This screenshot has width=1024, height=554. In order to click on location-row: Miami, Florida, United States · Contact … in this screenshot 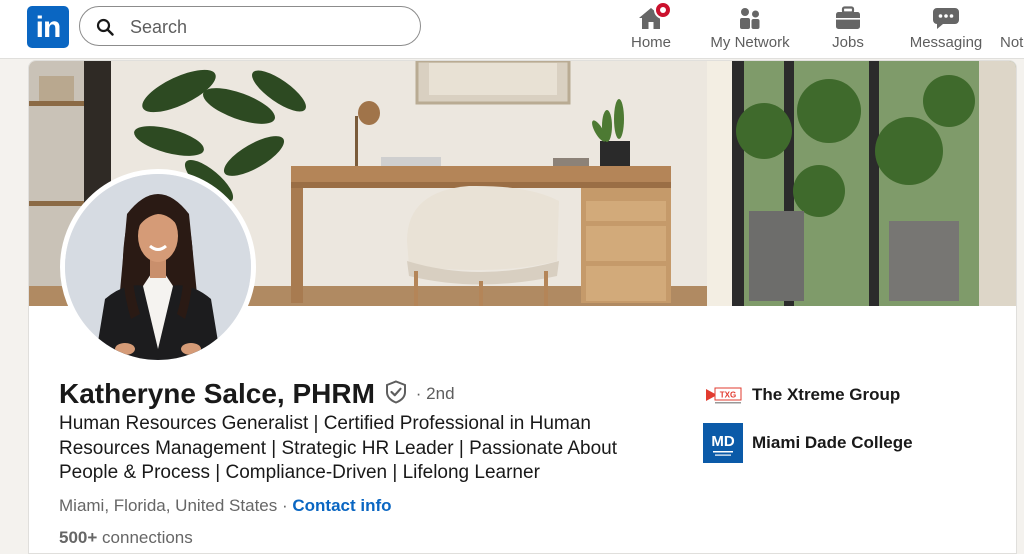, I will do `click(225, 506)`.